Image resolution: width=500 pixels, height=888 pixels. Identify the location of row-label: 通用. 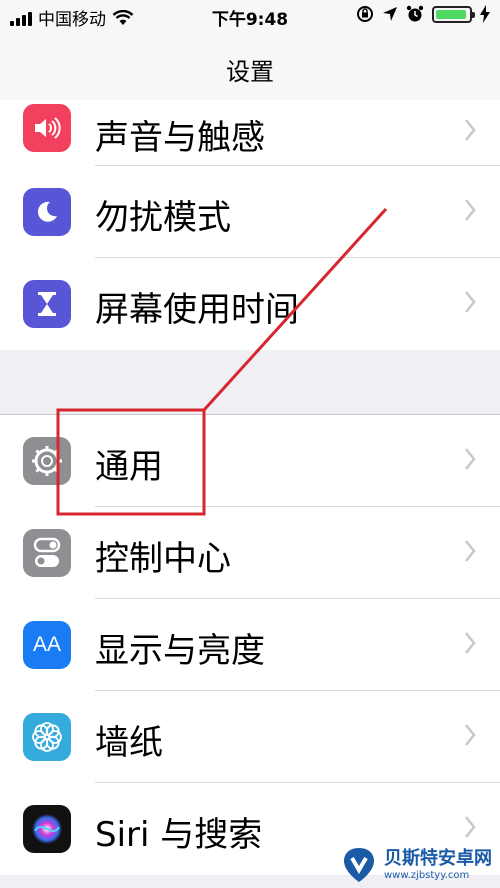
(129, 467).